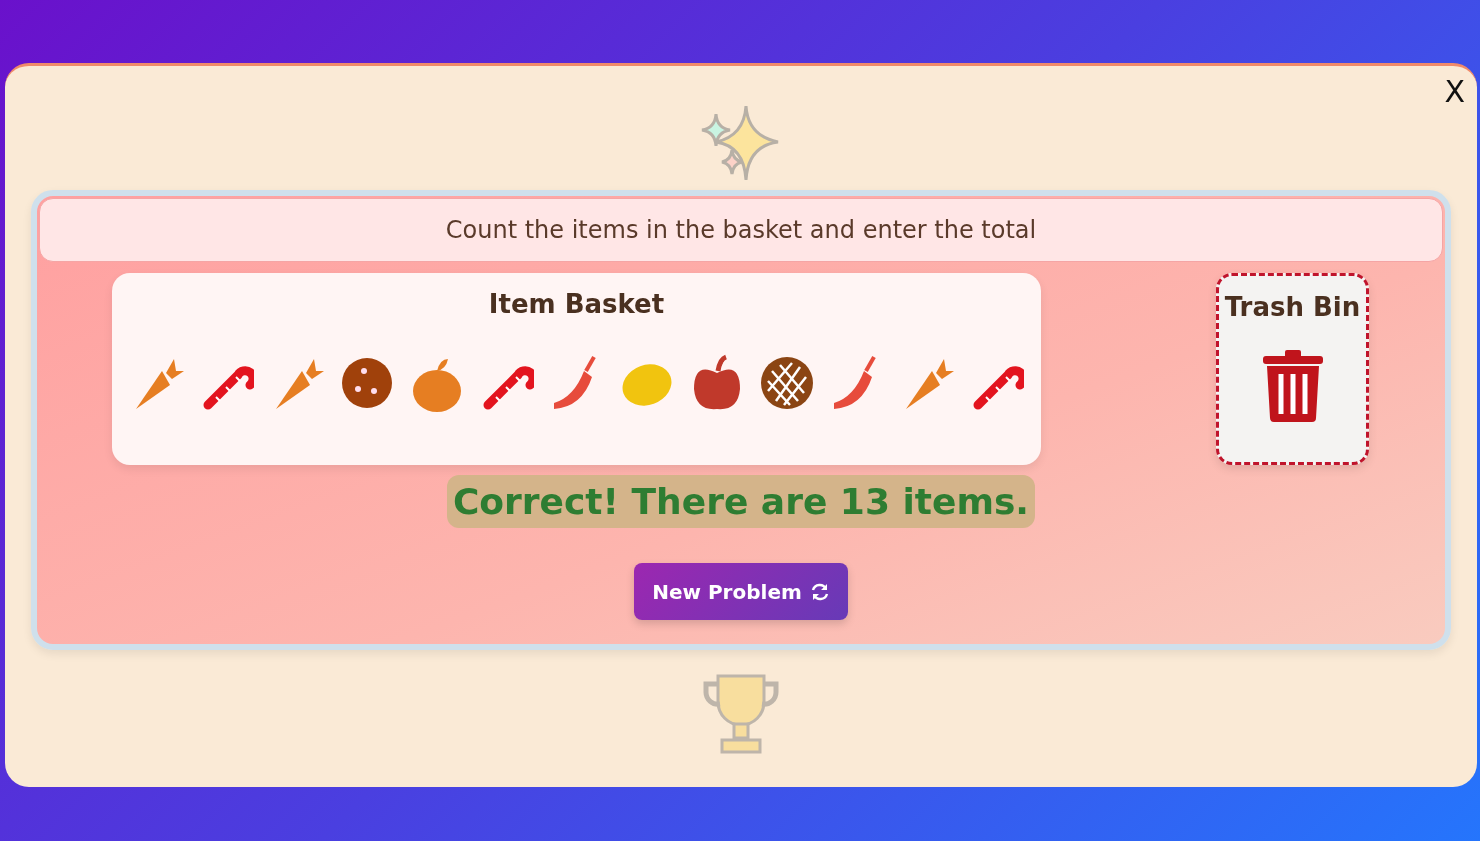 This screenshot has height=841, width=1480. Describe the element at coordinates (1454, 91) in the screenshot. I see `close-button: X` at that location.